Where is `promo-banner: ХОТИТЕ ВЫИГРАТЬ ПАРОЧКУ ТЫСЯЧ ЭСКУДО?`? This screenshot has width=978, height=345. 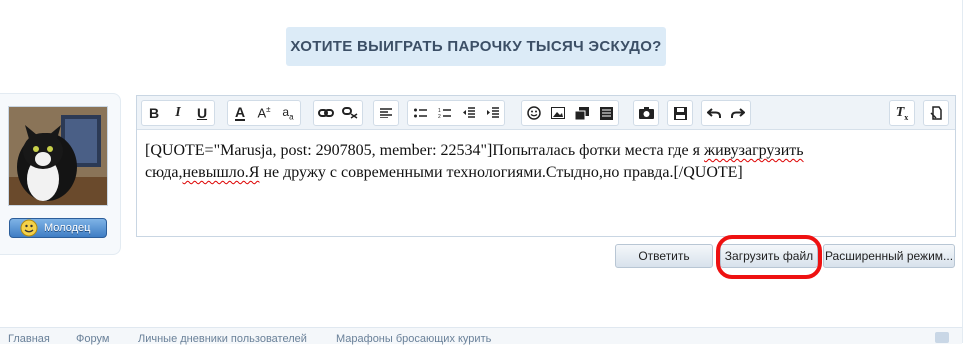 promo-banner: ХОТИТЕ ВЫИГРАТЬ ПАРОЧКУ ТЫСЯЧ ЭСКУДО? is located at coordinates (476, 46).